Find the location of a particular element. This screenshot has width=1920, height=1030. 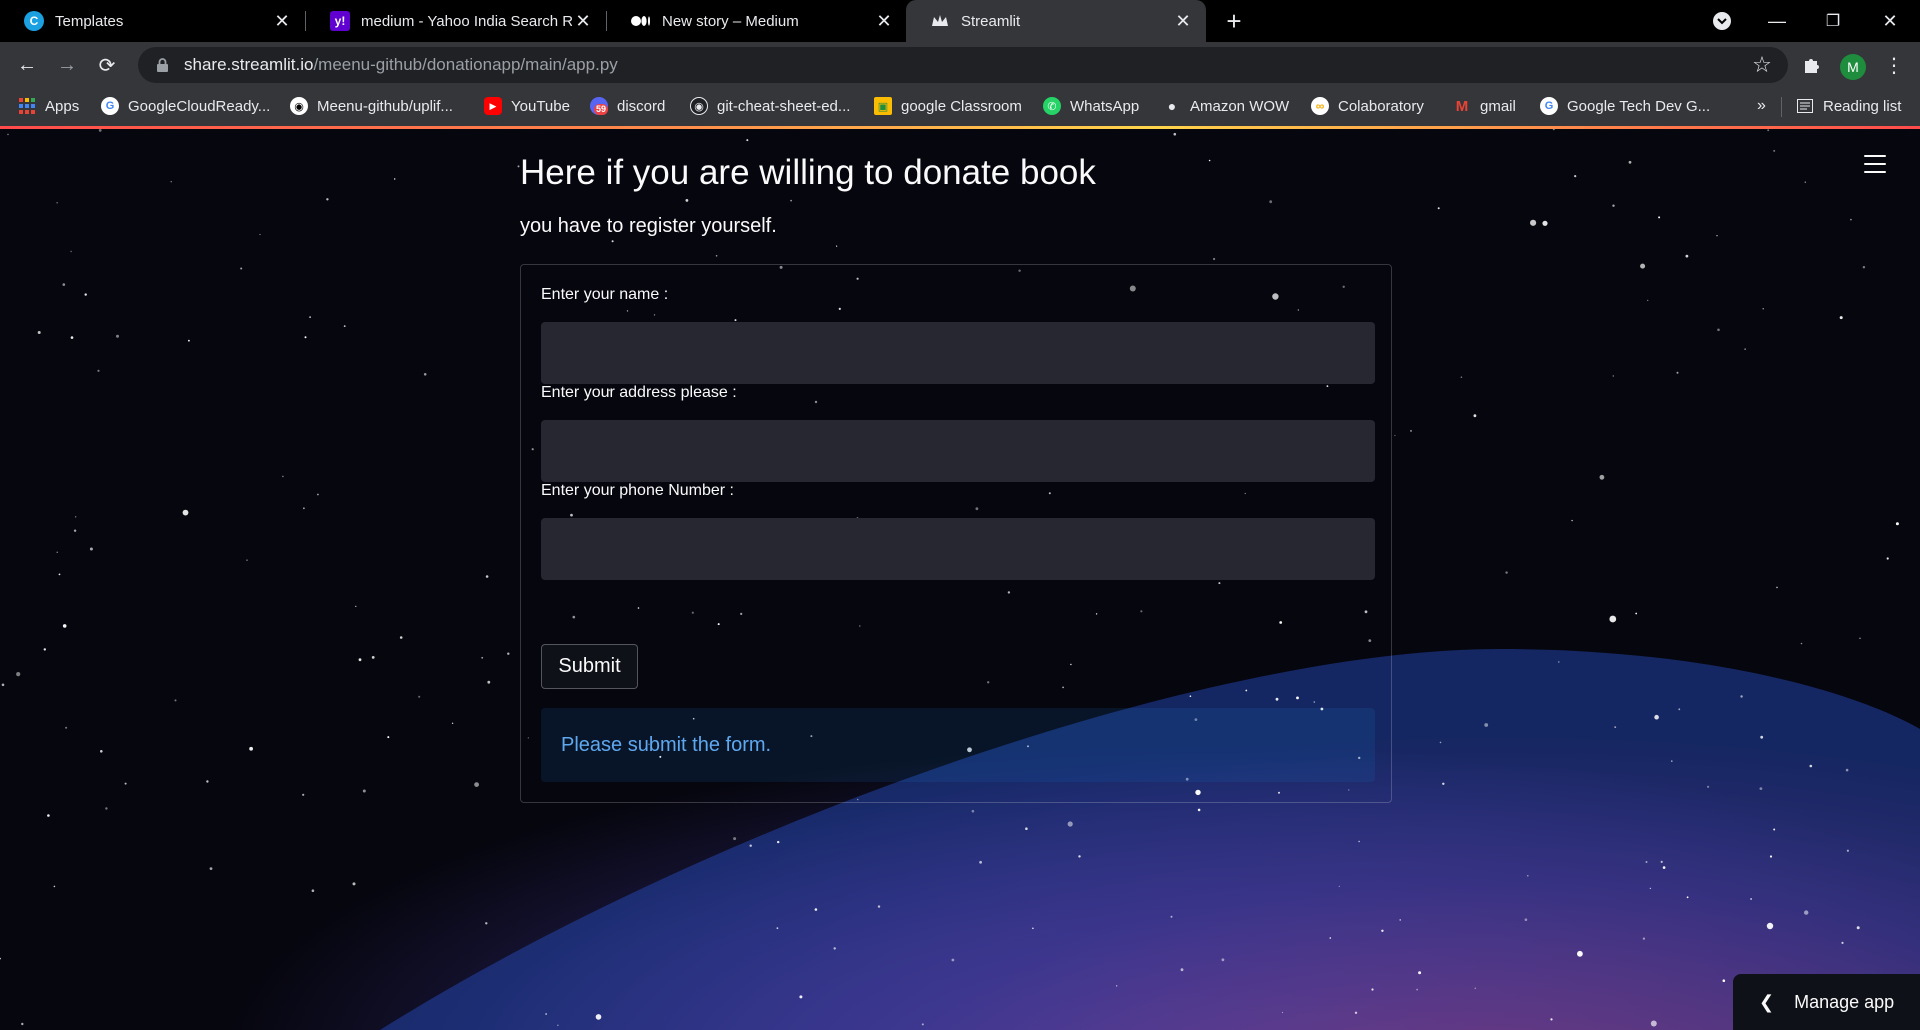

bookmark-amazon-wow: ● Amazon WOW is located at coordinates (1226, 106).